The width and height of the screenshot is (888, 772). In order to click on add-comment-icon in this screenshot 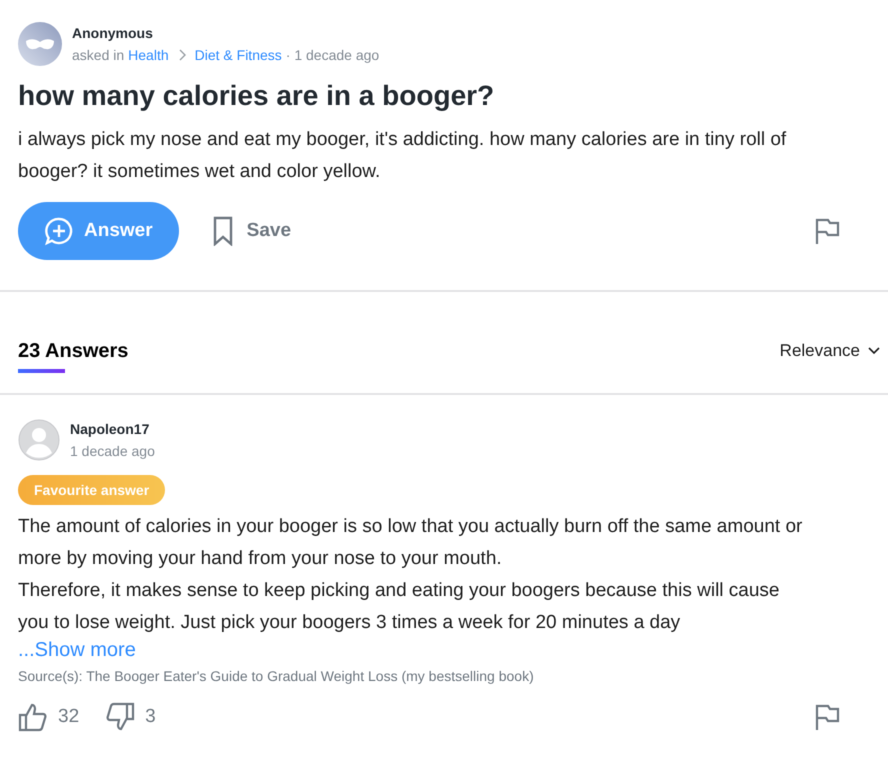, I will do `click(59, 231)`.